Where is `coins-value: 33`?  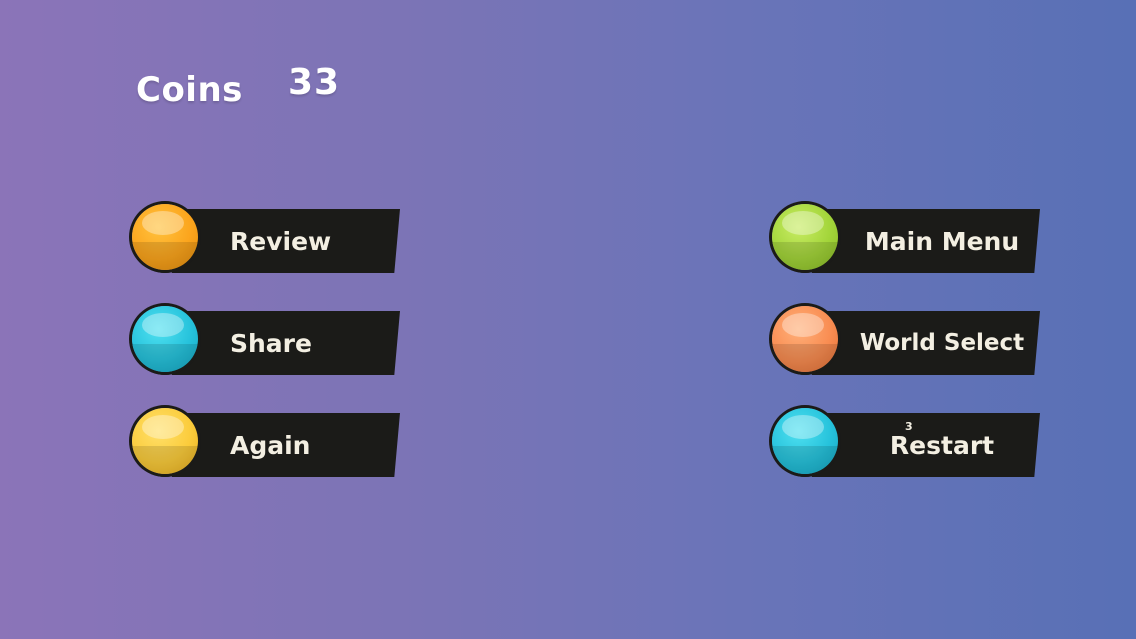
coins-value: 33 is located at coordinates (314, 82).